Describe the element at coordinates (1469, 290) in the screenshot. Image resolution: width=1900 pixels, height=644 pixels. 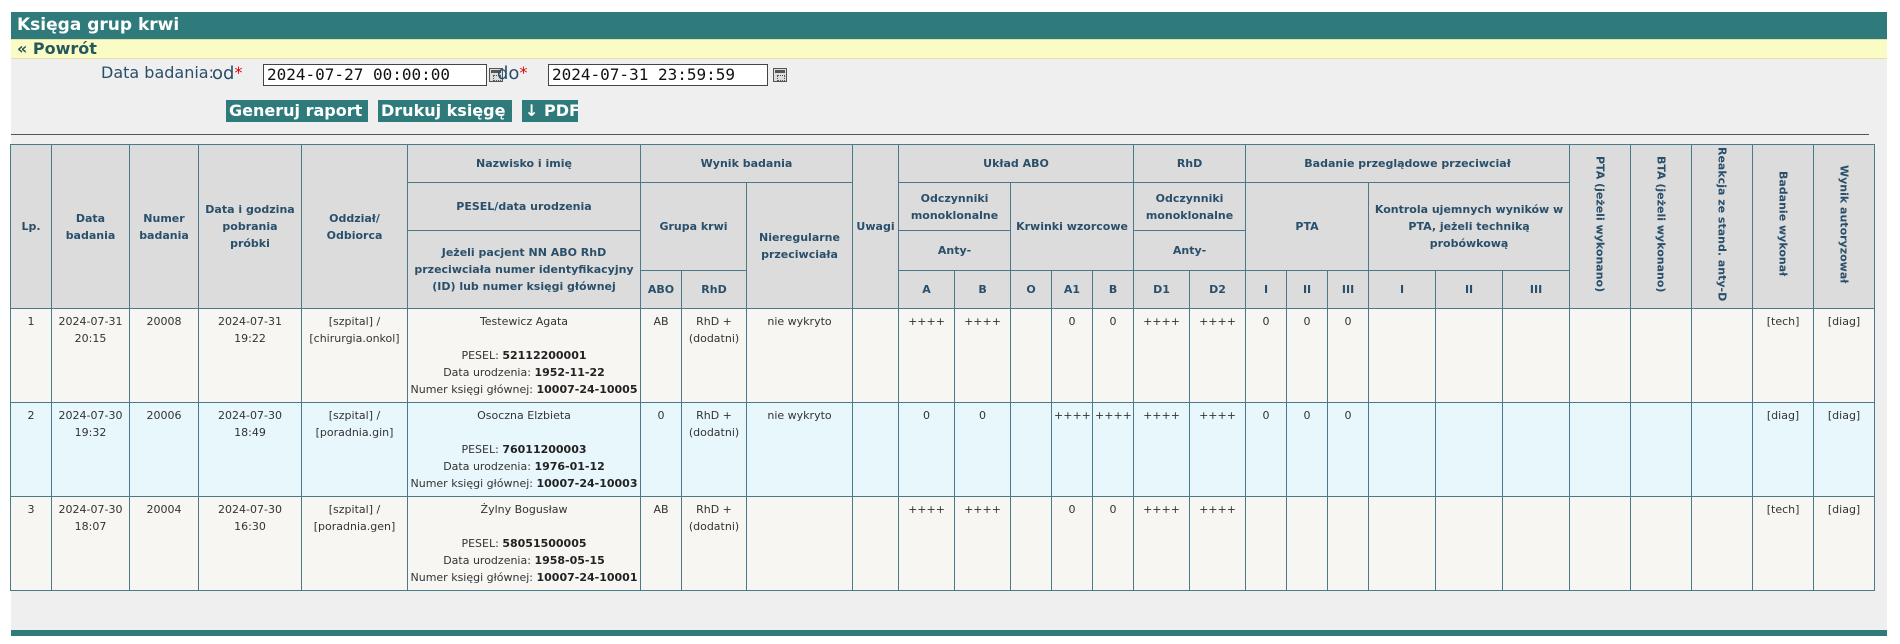
I see `col-k-ii: II` at that location.